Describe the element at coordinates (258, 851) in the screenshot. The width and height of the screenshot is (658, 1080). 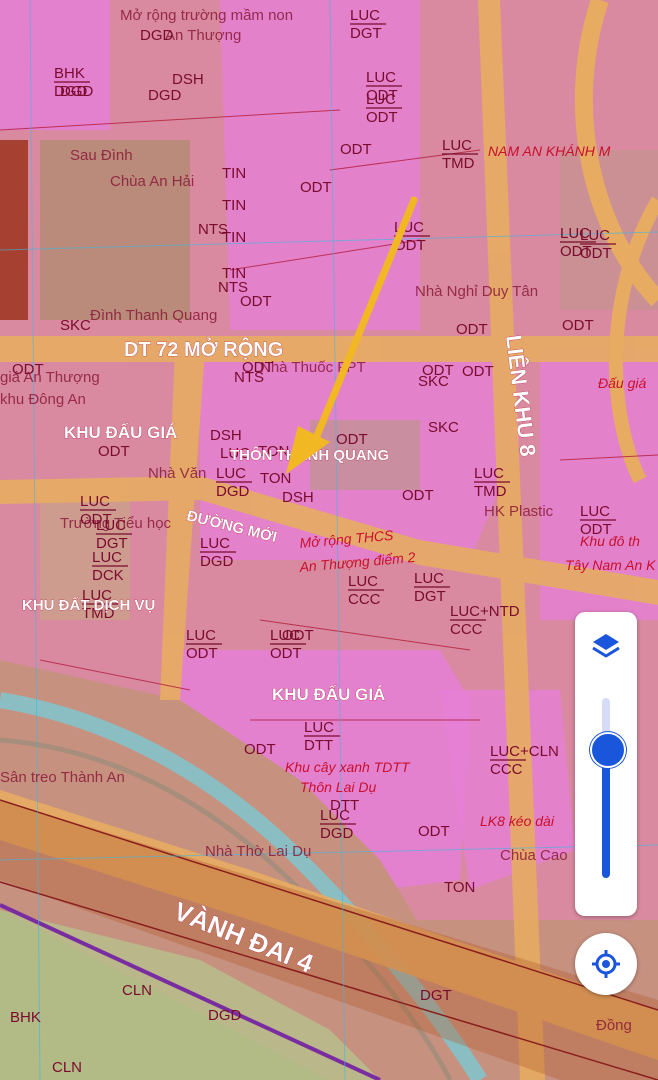
I see `poi-nha-tho: Nhà Thờ Lai Dụ` at that location.